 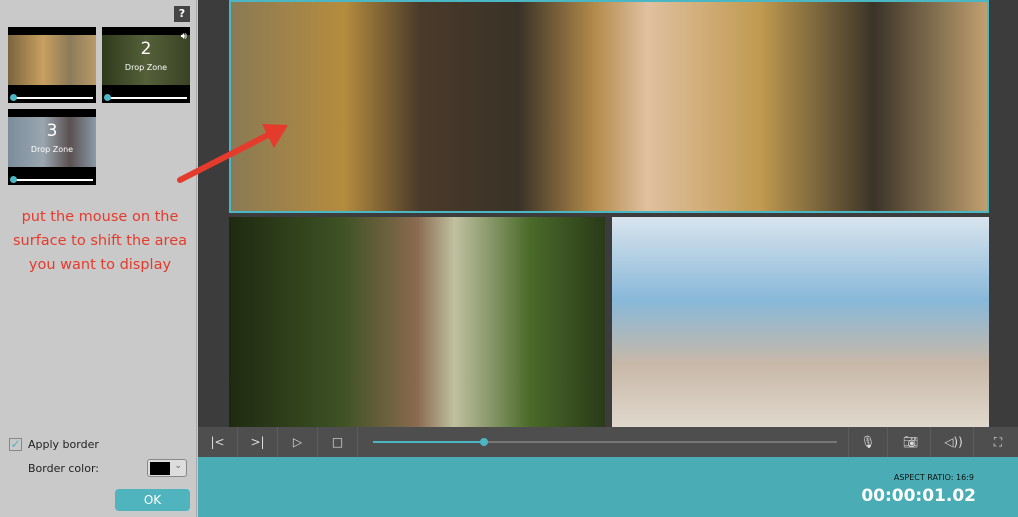 I want to click on drop-zone-number: 3, so click(x=52, y=131).